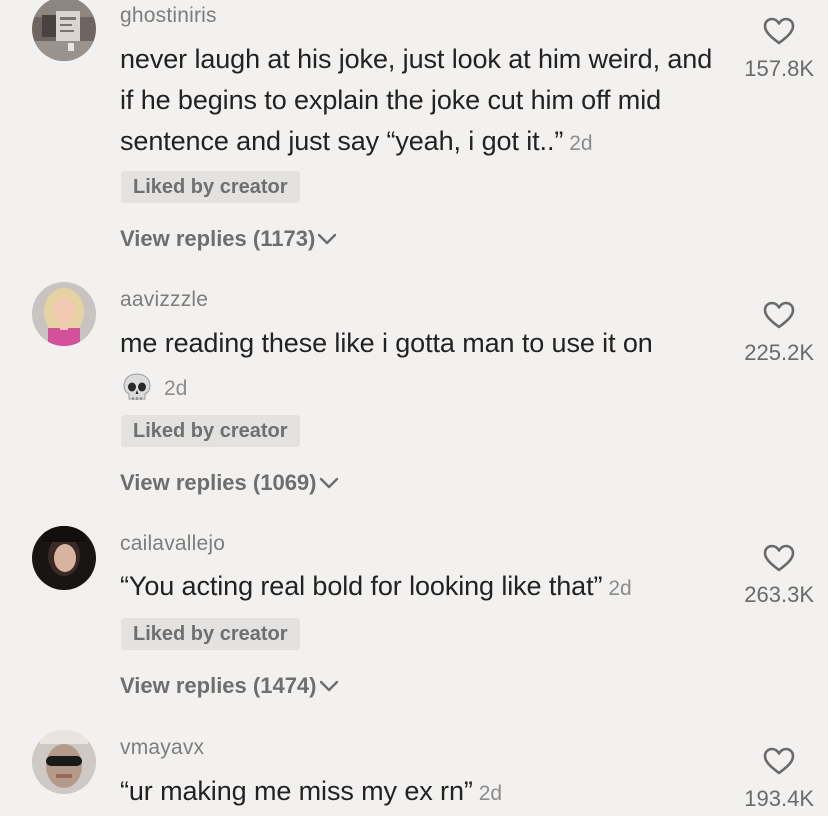 Image resolution: width=828 pixels, height=816 pixels. Describe the element at coordinates (164, 300) in the screenshot. I see `username: aavizzzle` at that location.